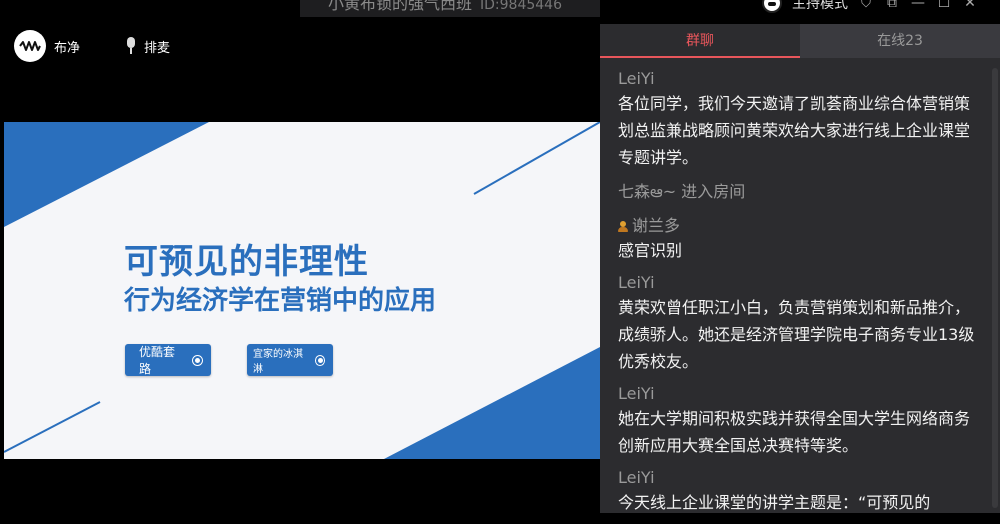  Describe the element at coordinates (67, 48) in the screenshot. I see `speaker-name: 布净` at that location.